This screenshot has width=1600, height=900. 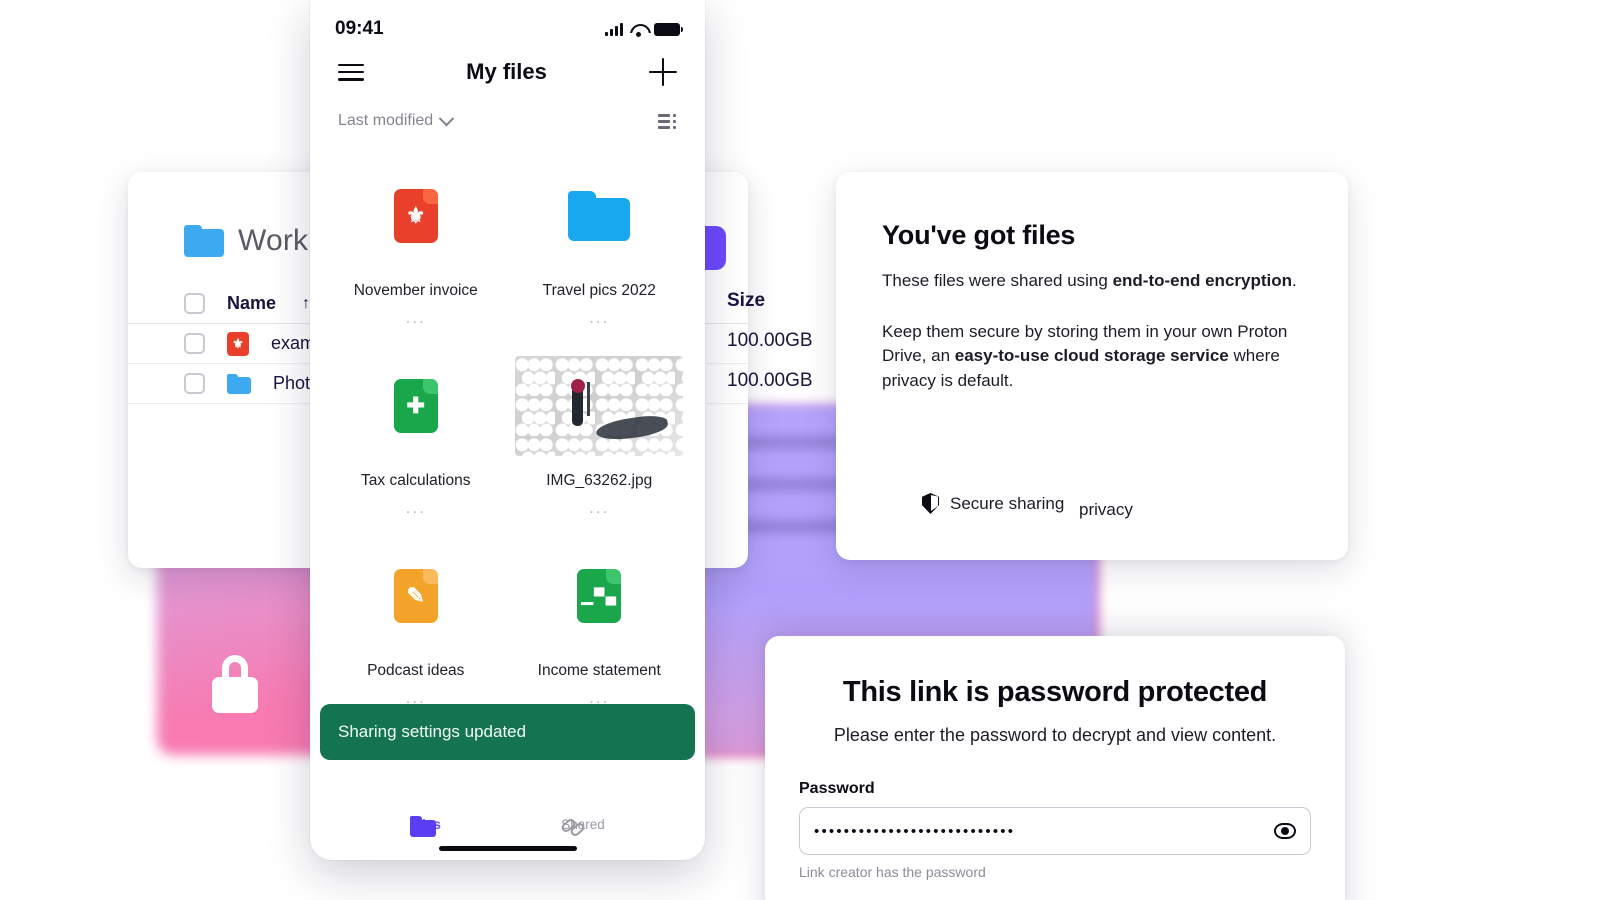 What do you see at coordinates (251, 303) in the screenshot?
I see `column-header-name: Name` at bounding box center [251, 303].